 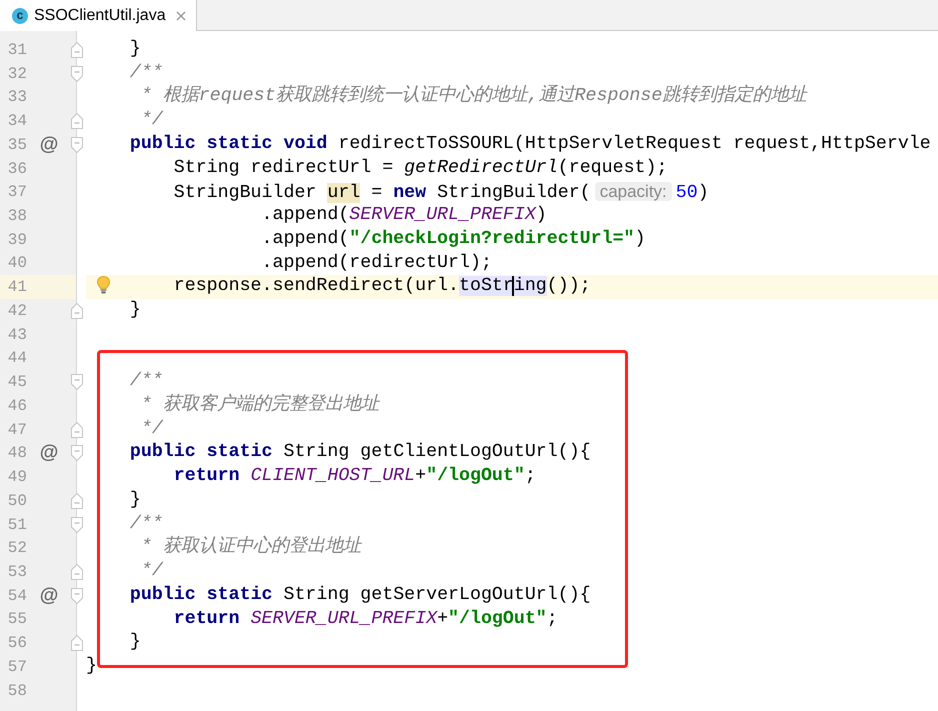 What do you see at coordinates (17, 500) in the screenshot?
I see `line-number: 50` at bounding box center [17, 500].